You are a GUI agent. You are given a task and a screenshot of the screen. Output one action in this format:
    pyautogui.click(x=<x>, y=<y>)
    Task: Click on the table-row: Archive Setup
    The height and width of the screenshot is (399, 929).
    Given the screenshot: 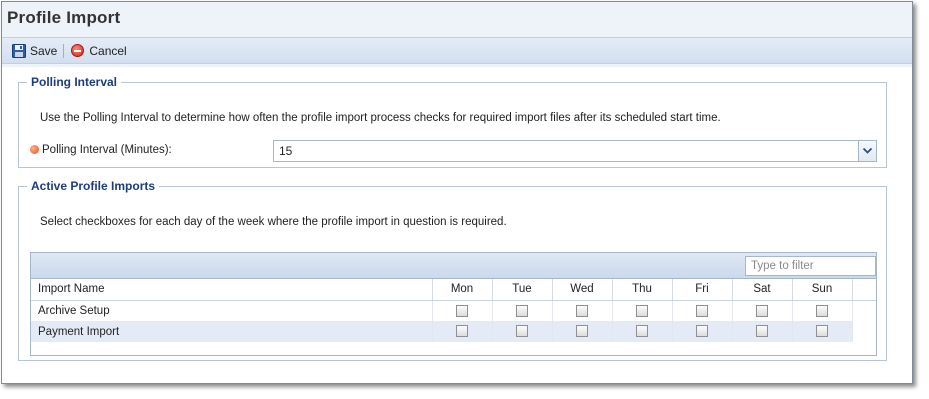 What is the action you would take?
    pyautogui.click(x=453, y=310)
    